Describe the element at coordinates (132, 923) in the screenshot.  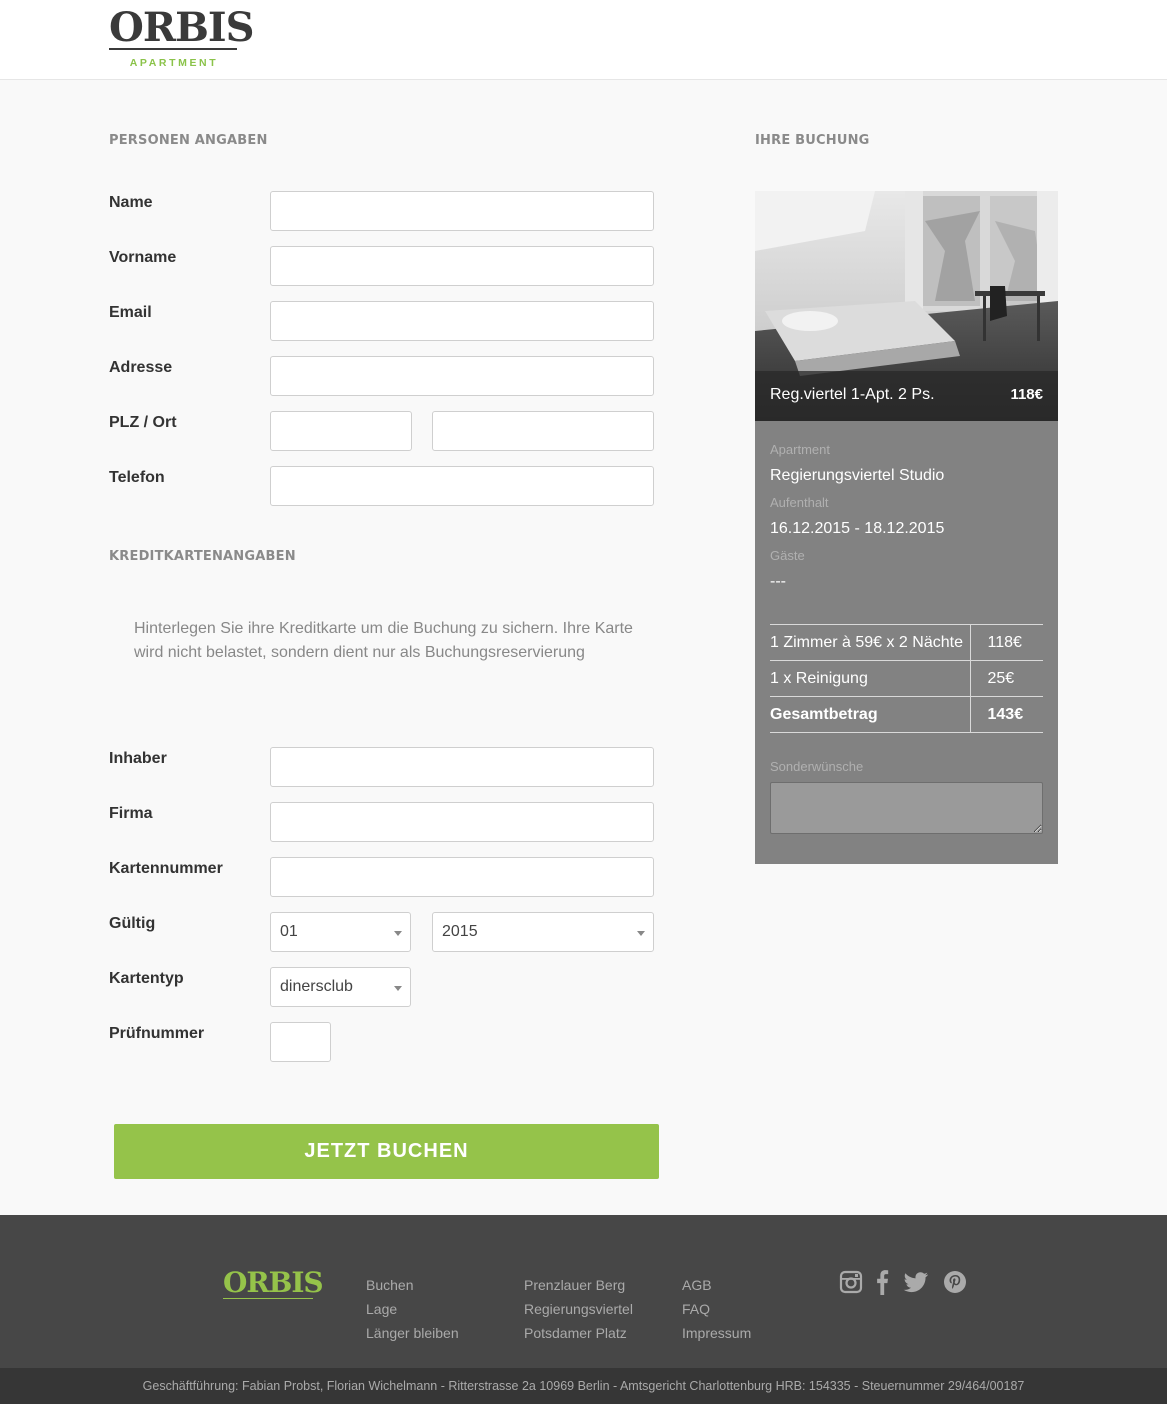
I see `gueltig-label: Gültig` at that location.